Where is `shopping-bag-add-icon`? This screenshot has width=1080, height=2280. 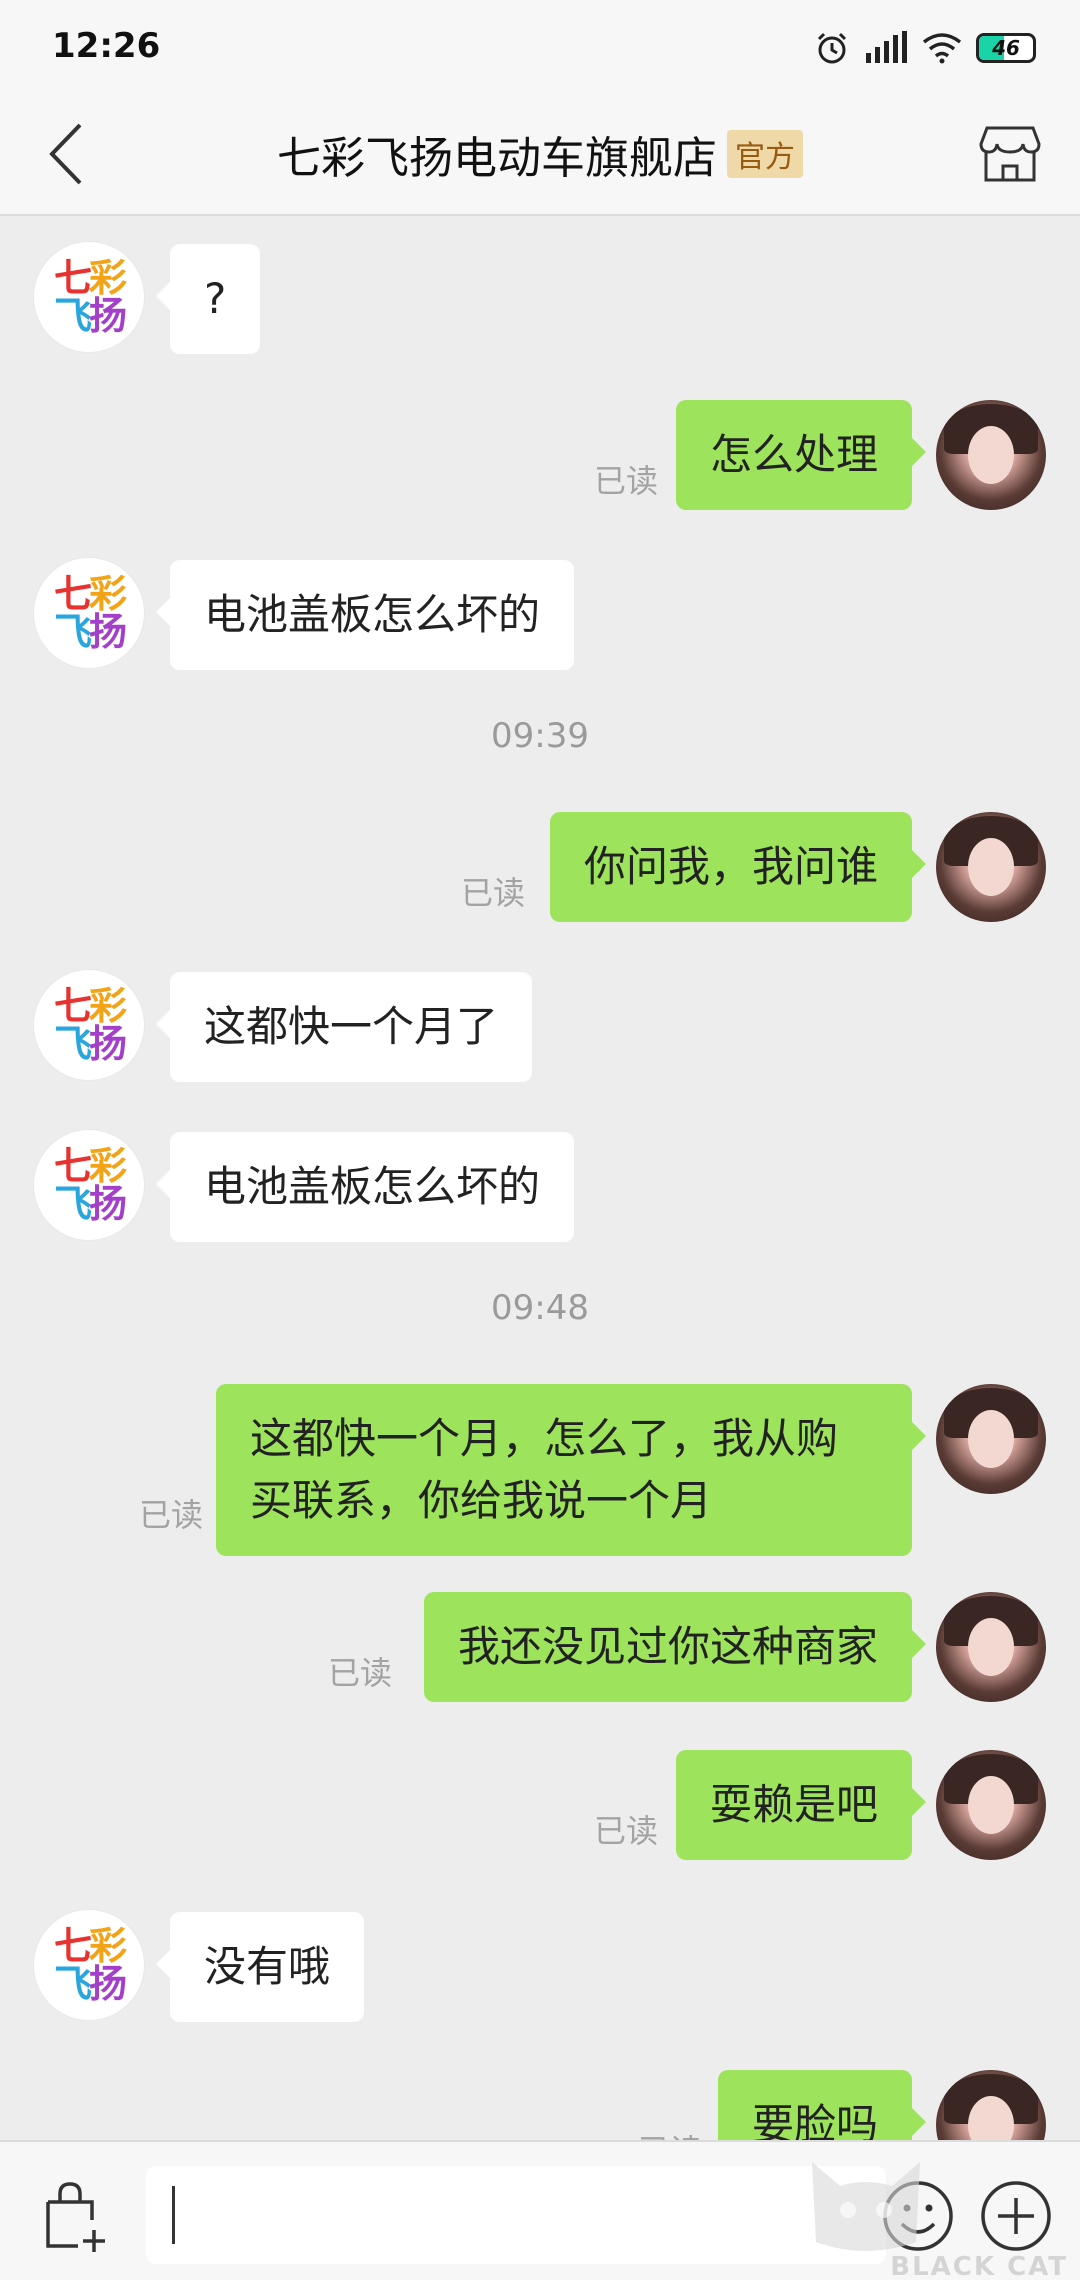
shopping-bag-add-icon is located at coordinates (75, 2217).